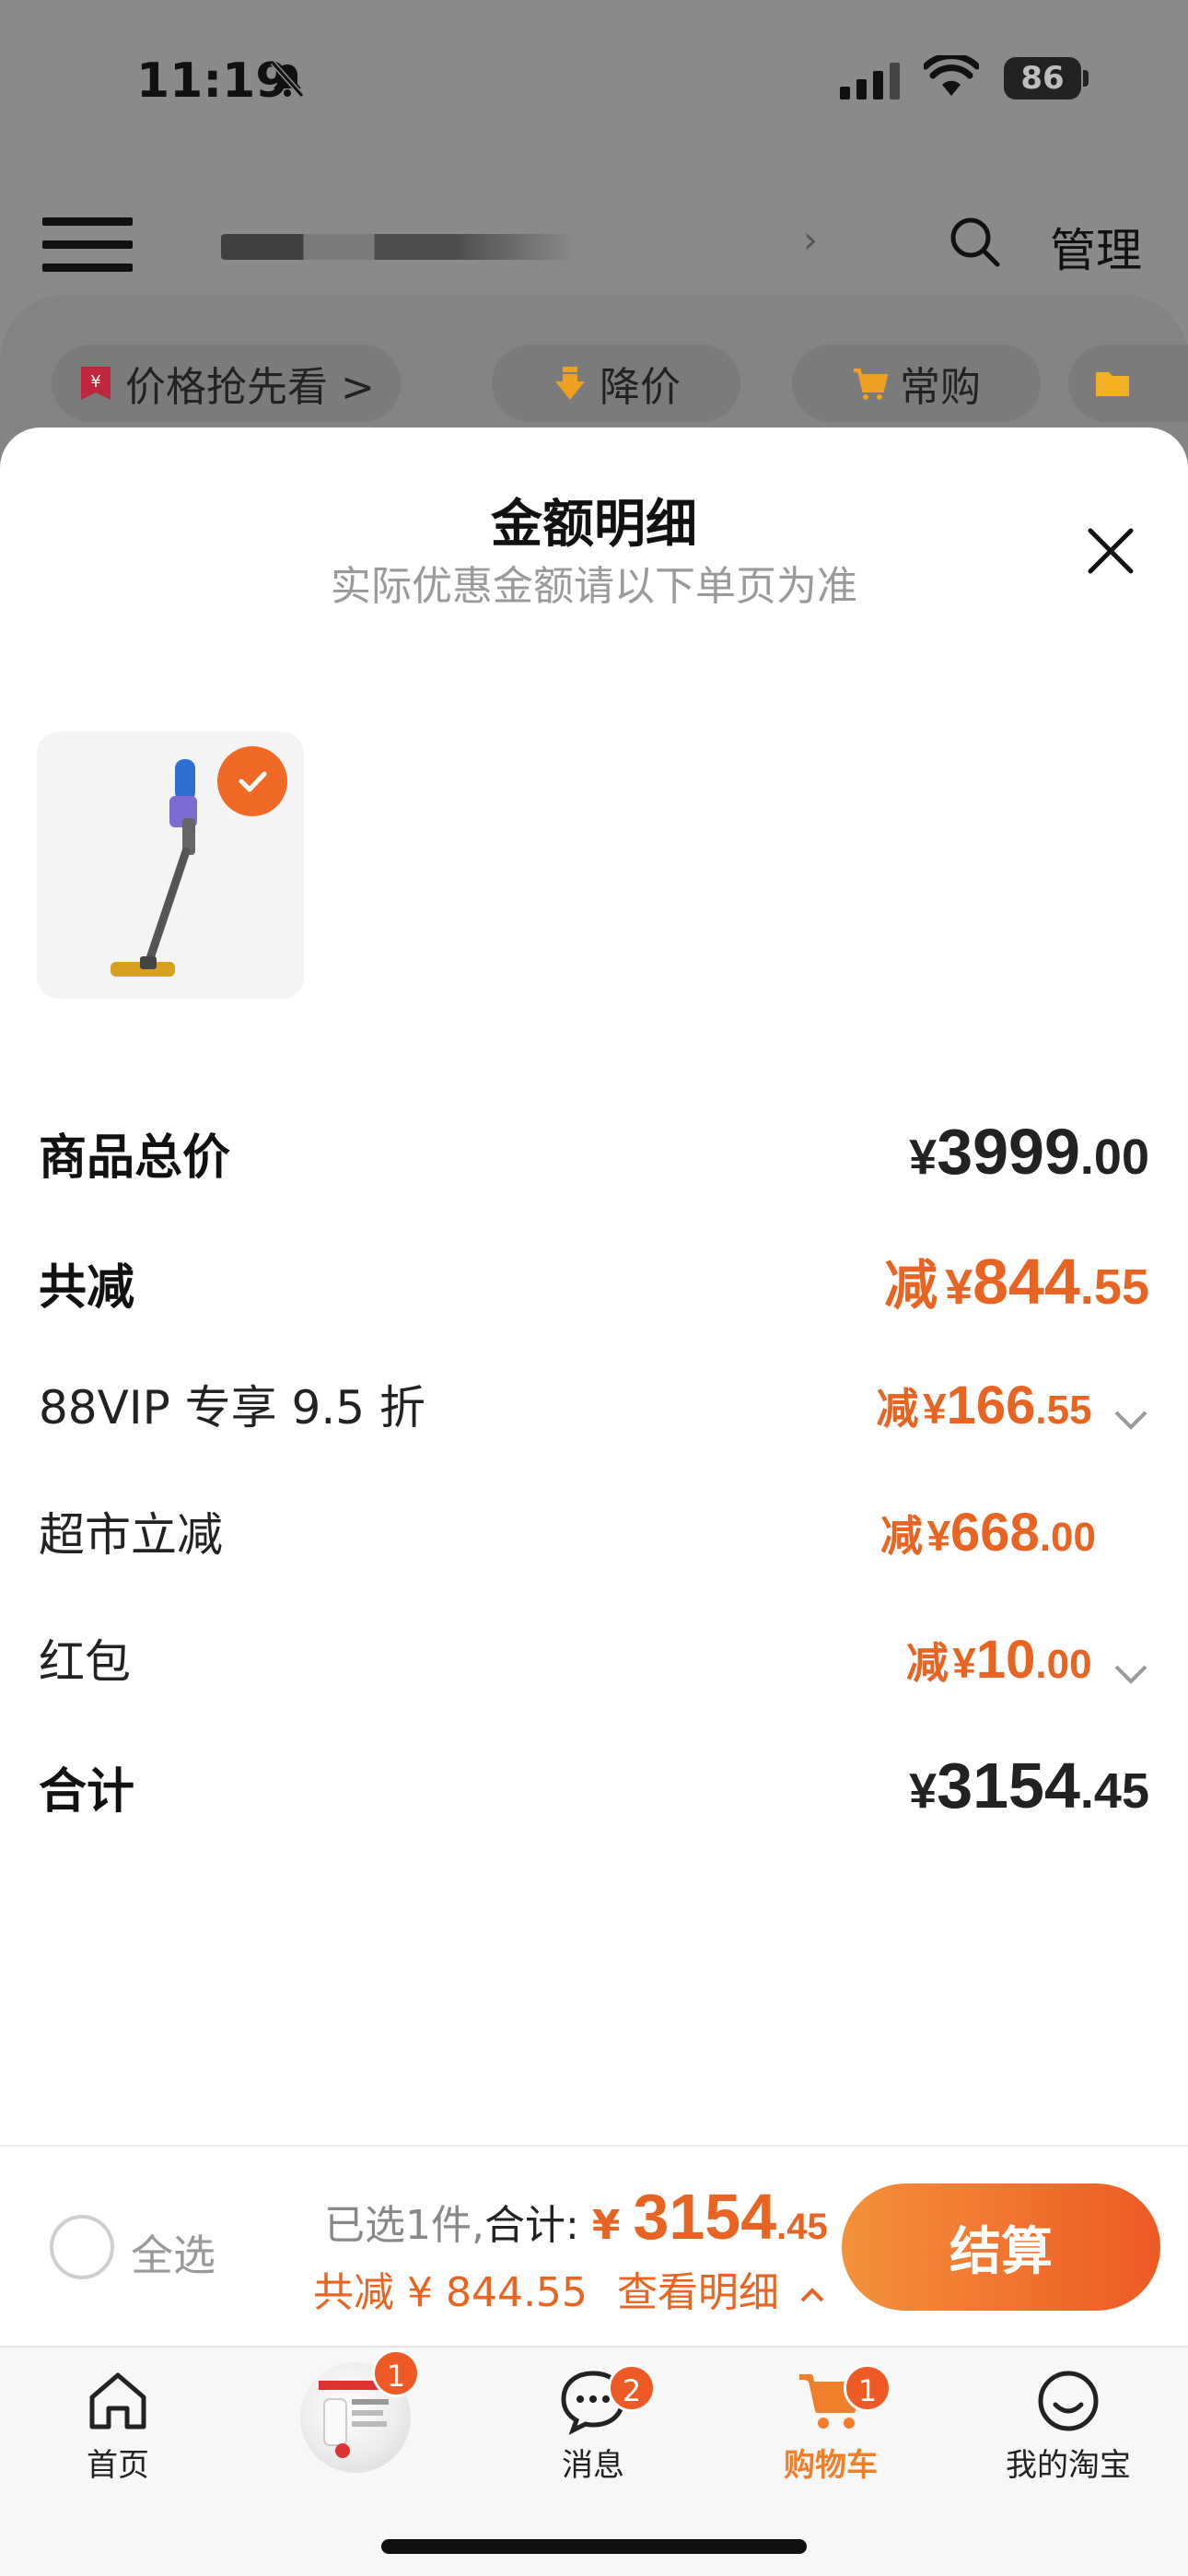 The image size is (1188, 2576). Describe the element at coordinates (594, 525) in the screenshot. I see `sheet-title: 金额明细` at that location.